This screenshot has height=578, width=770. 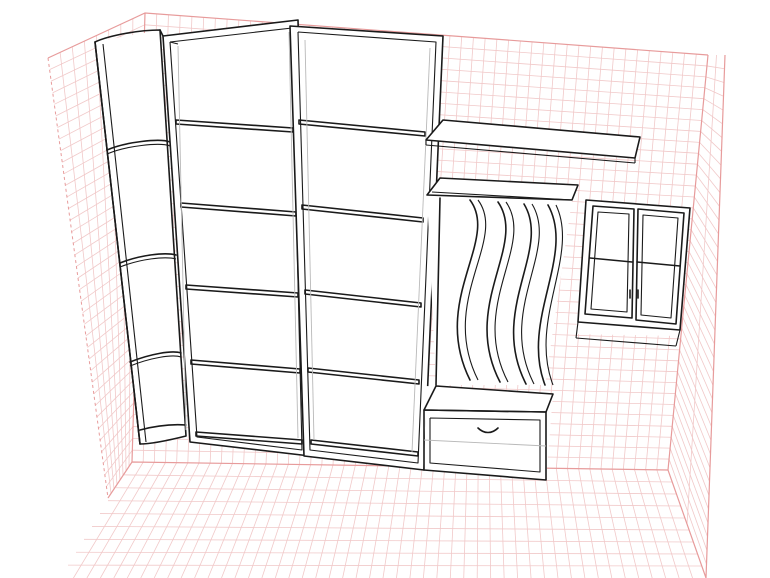 I want to click on bookcase-left, so click(x=236, y=238).